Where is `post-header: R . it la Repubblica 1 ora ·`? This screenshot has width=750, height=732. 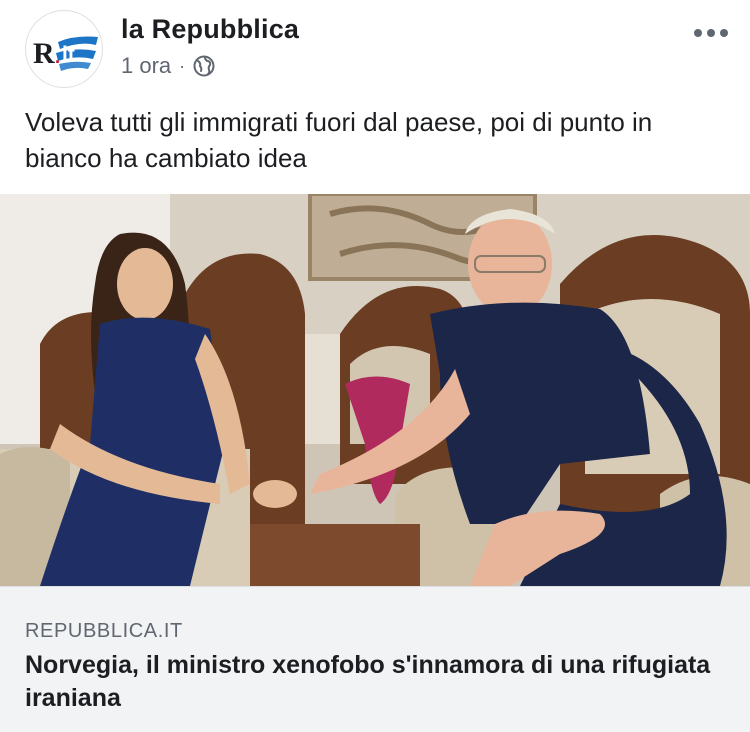
post-header: R . it la Repubblica 1 ora · is located at coordinates (375, 45).